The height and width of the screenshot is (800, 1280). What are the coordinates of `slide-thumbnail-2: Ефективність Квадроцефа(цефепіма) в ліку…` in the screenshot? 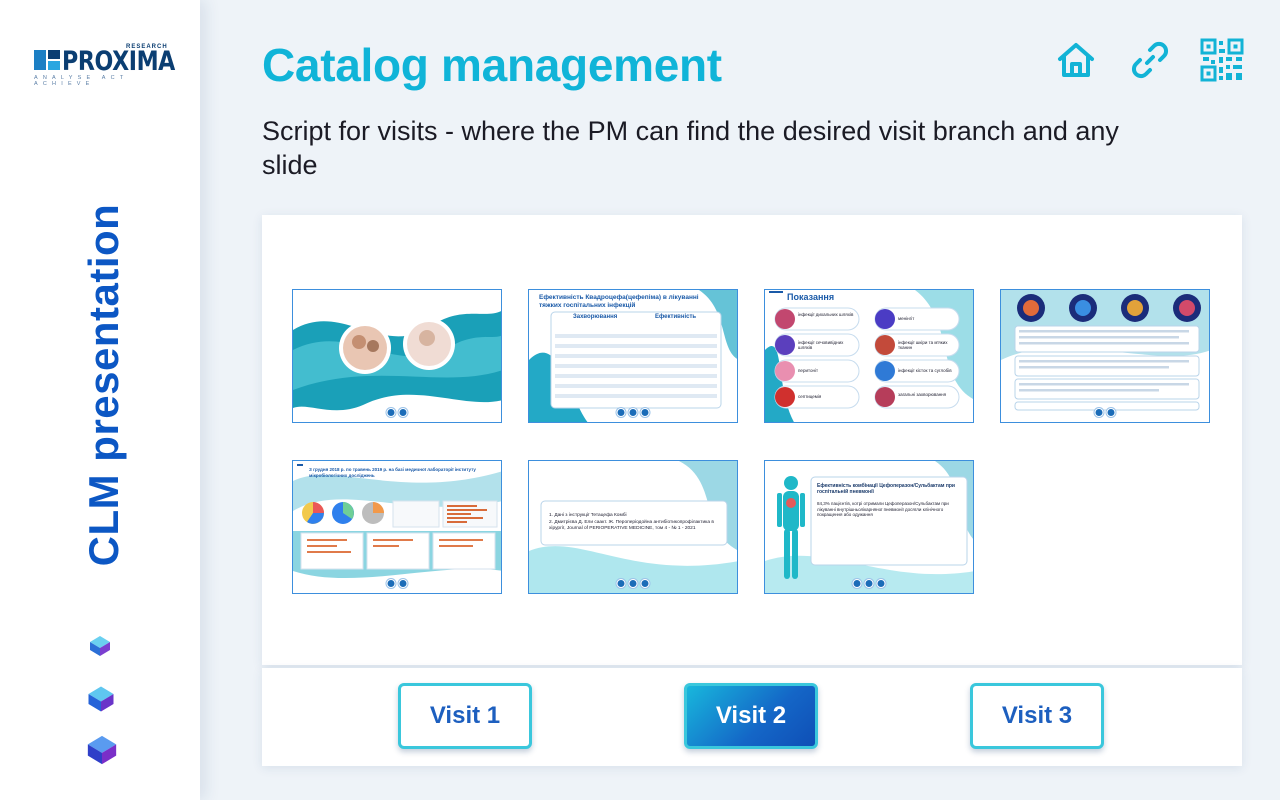 It's located at (633, 356).